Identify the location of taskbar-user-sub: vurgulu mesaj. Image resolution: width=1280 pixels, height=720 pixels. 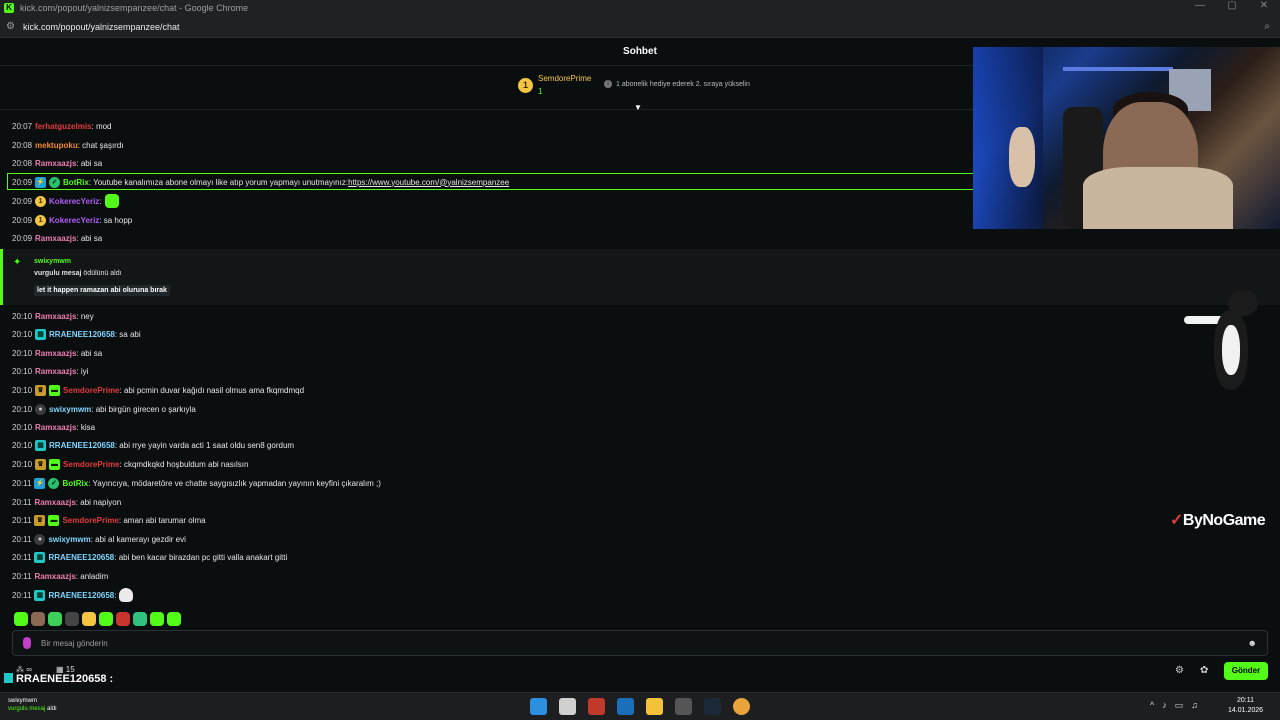
(27, 709).